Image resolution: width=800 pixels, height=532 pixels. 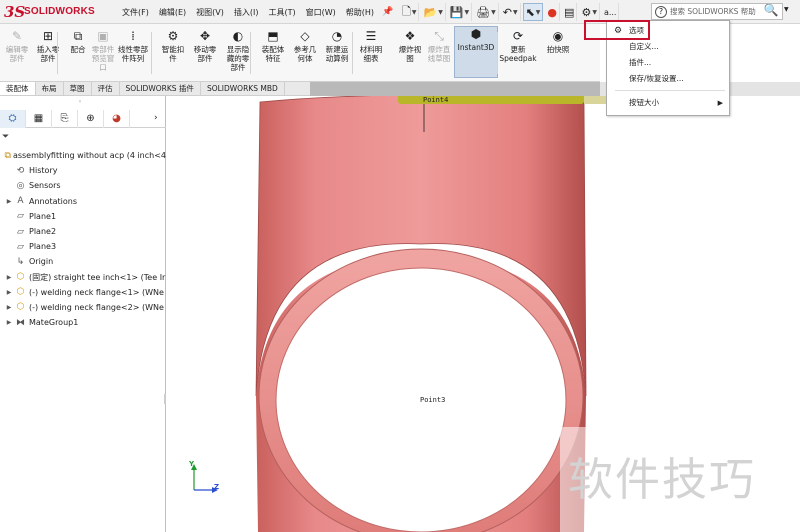 What do you see at coordinates (17, 46) in the screenshot?
I see `command-edit-component-button: ✎ 编辑零 部件` at bounding box center [17, 46].